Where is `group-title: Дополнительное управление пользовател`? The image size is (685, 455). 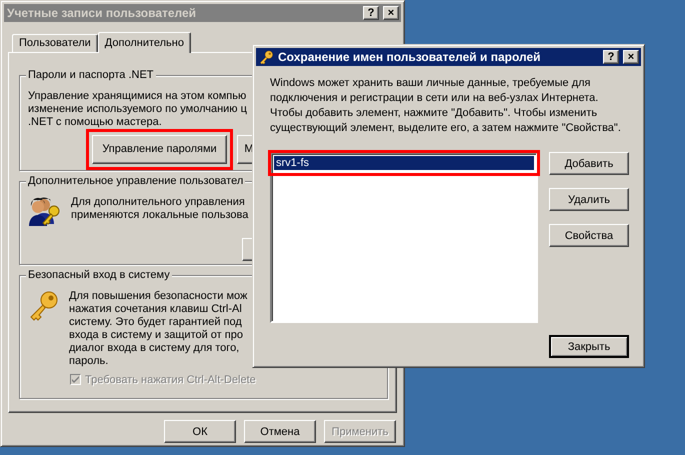 group-title: Дополнительное управление пользовател is located at coordinates (136, 180).